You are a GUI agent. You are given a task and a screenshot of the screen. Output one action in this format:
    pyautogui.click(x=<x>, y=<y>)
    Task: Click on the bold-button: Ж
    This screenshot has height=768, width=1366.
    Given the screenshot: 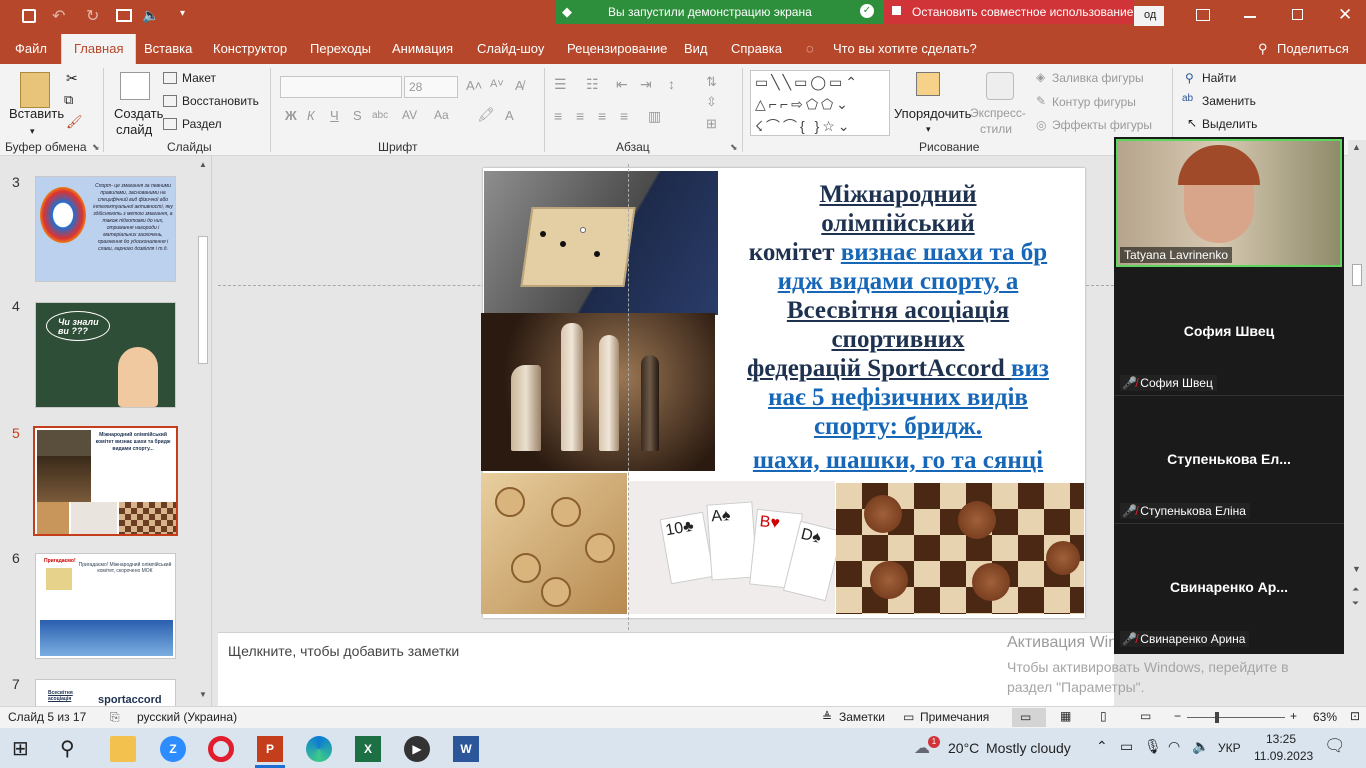 What is the action you would take?
    pyautogui.click(x=291, y=115)
    